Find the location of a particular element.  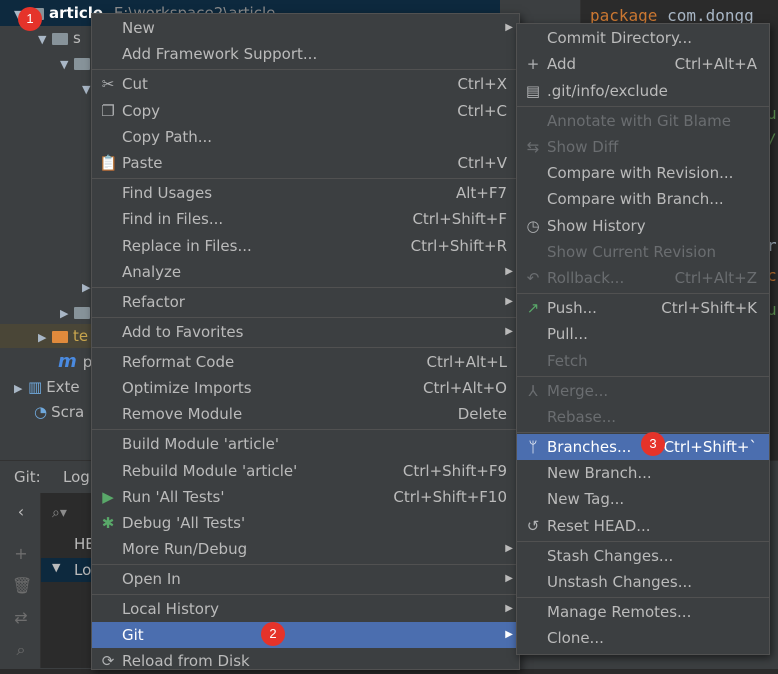

fetch-icon: ⇄ is located at coordinates (21, 618).